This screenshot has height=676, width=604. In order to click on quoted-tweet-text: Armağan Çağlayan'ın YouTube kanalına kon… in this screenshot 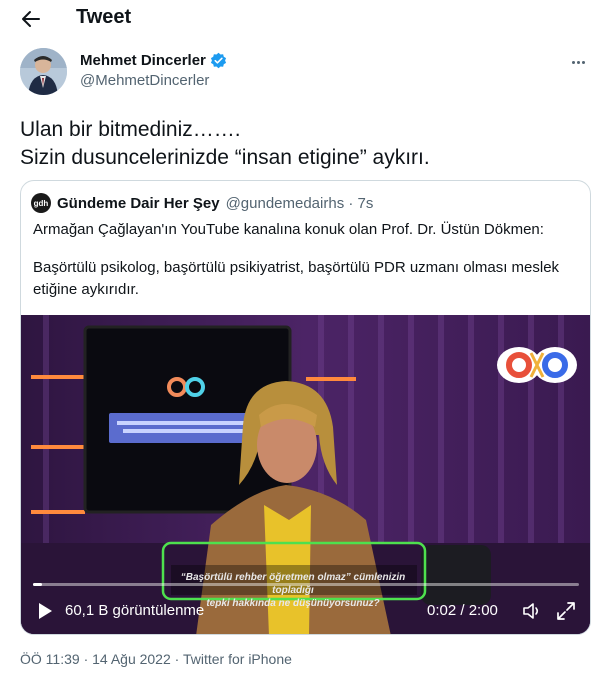, I will do `click(307, 268)`.